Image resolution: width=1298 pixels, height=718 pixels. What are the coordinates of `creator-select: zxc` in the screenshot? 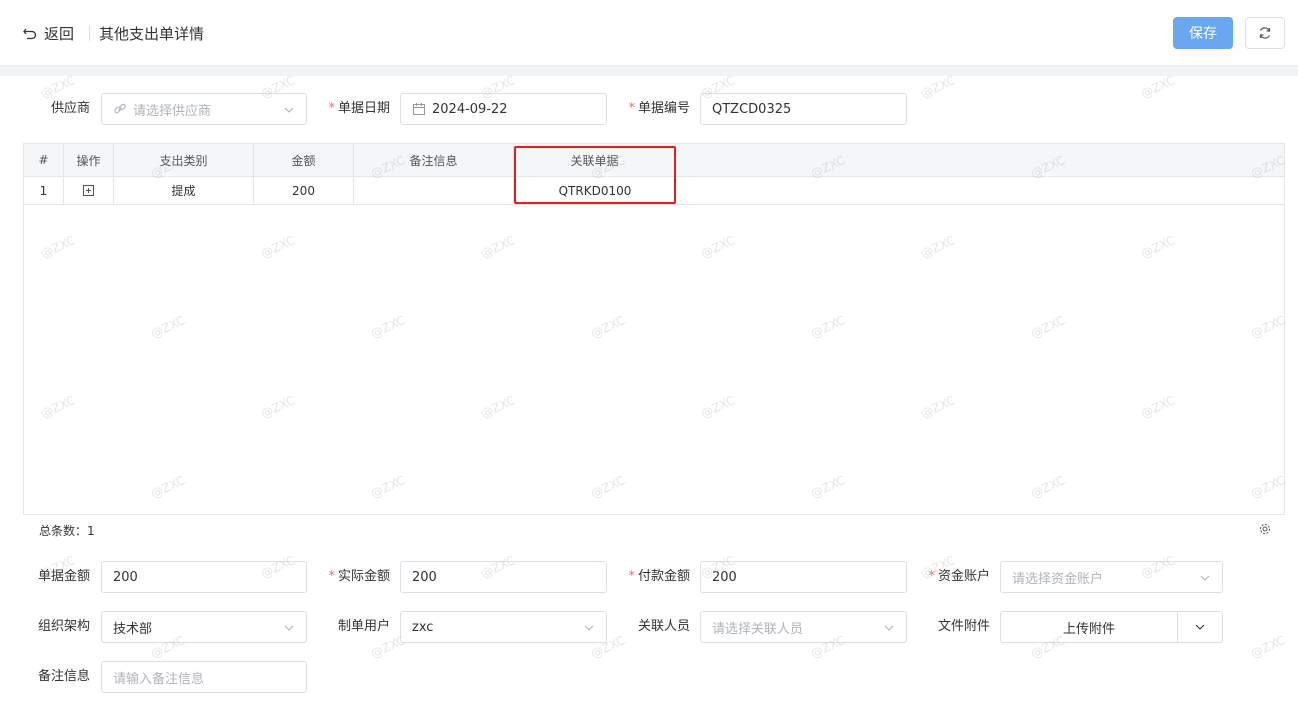 It's located at (503, 627).